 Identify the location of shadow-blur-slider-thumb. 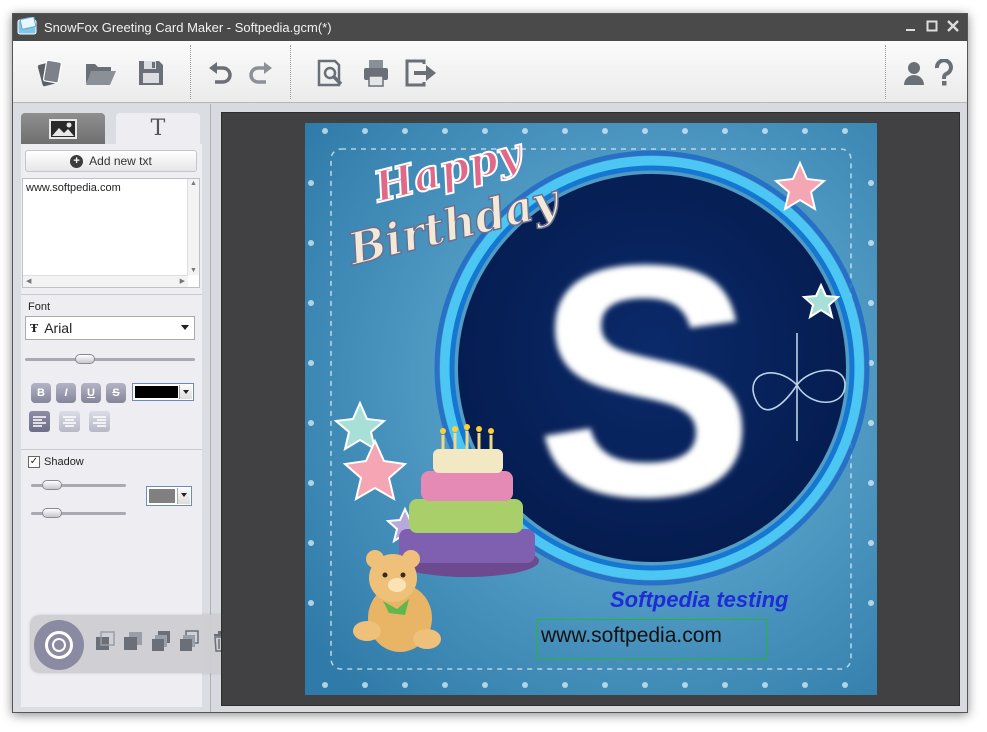
(52, 513).